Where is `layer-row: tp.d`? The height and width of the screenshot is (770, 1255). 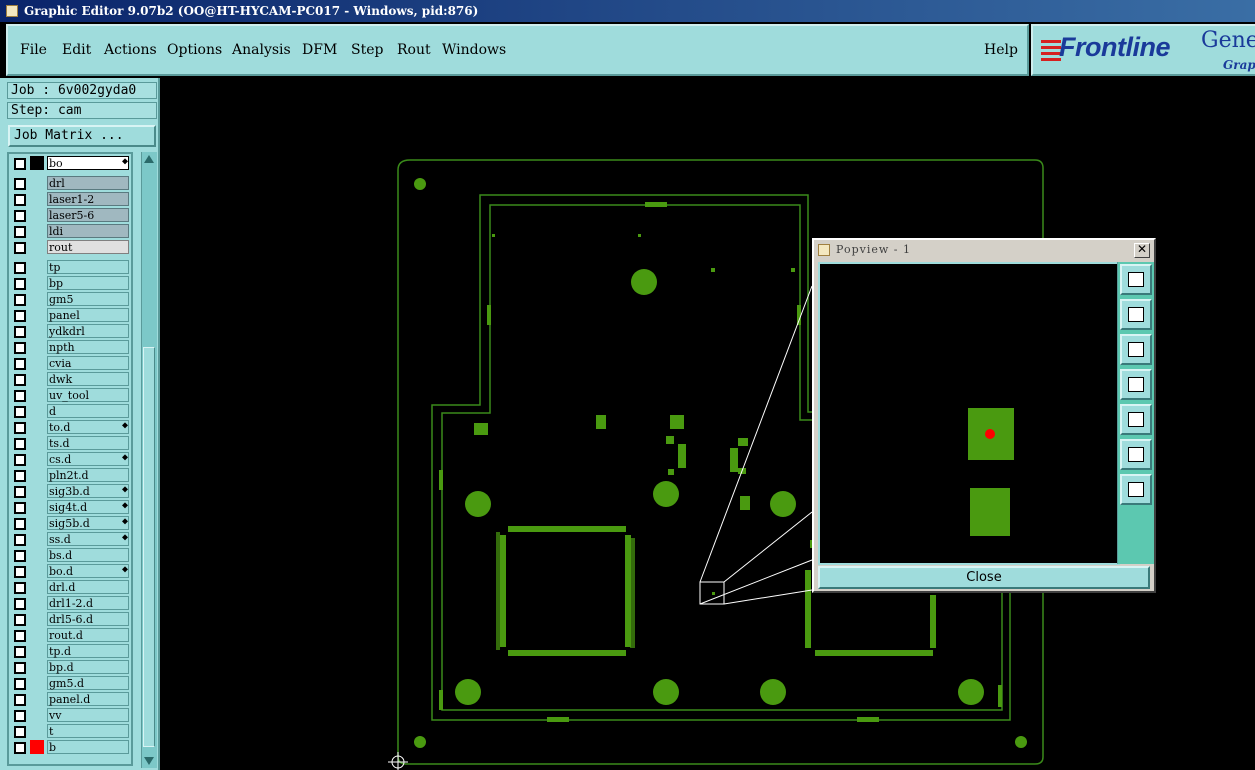
layer-row: tp.d is located at coordinates (71, 651).